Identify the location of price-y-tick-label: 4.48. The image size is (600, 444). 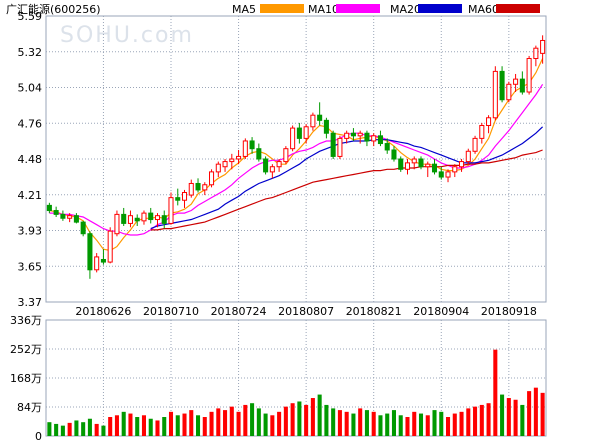
(30, 159).